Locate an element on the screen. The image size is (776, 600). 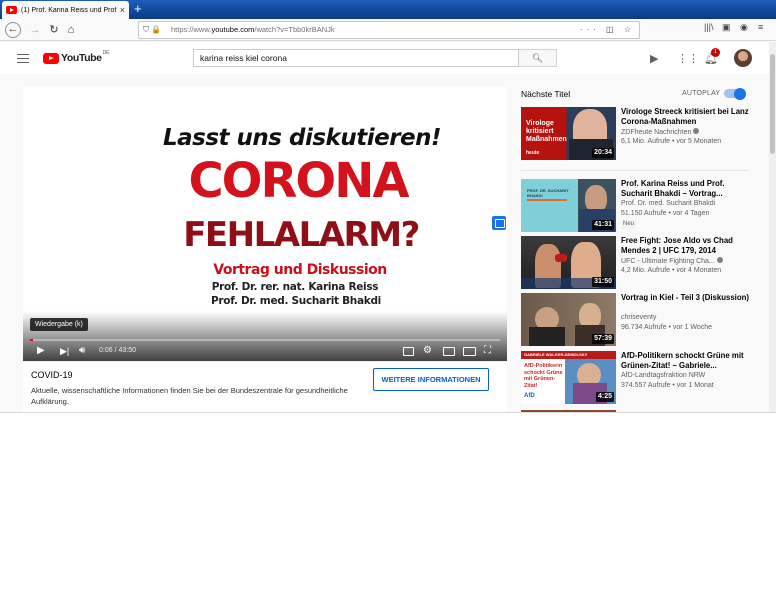
video-thumbnail: 31:50 is located at coordinates (568, 262).